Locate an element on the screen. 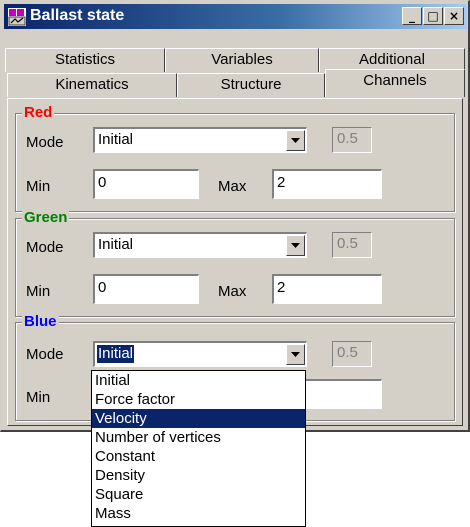  red-min-input: 0 is located at coordinates (146, 184).